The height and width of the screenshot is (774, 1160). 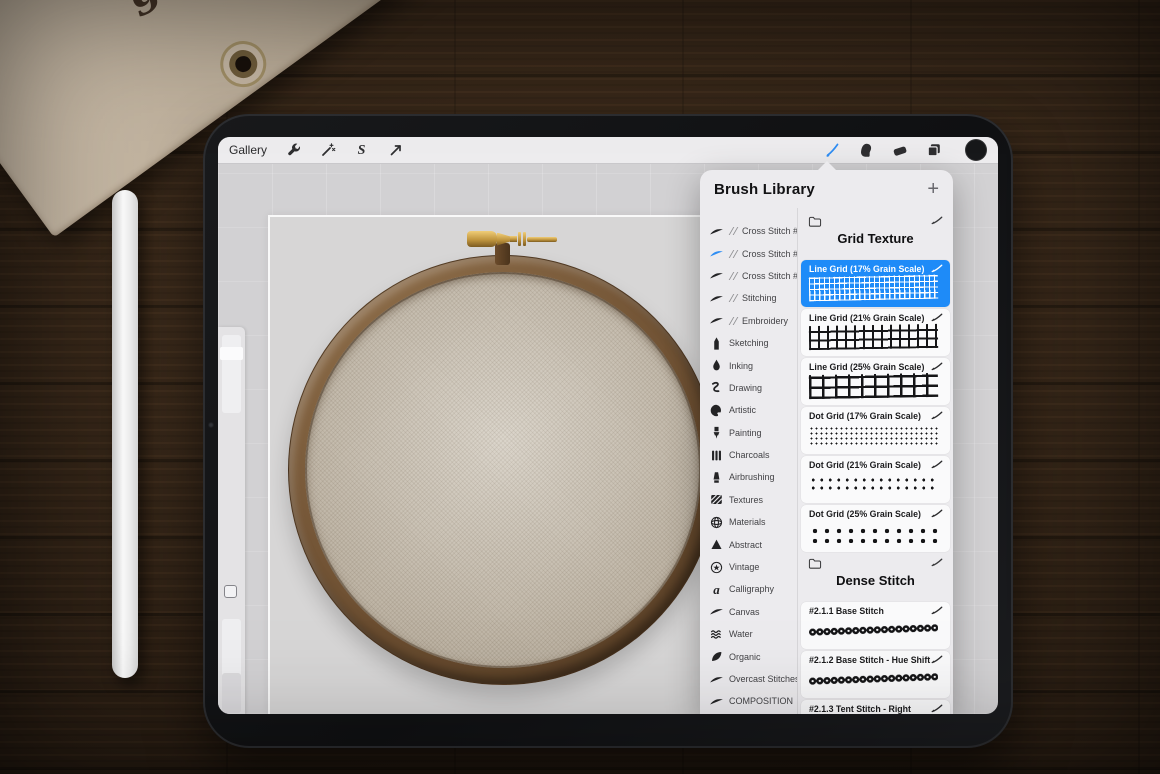 What do you see at coordinates (716, 544) in the screenshot?
I see `triangle-icon` at bounding box center [716, 544].